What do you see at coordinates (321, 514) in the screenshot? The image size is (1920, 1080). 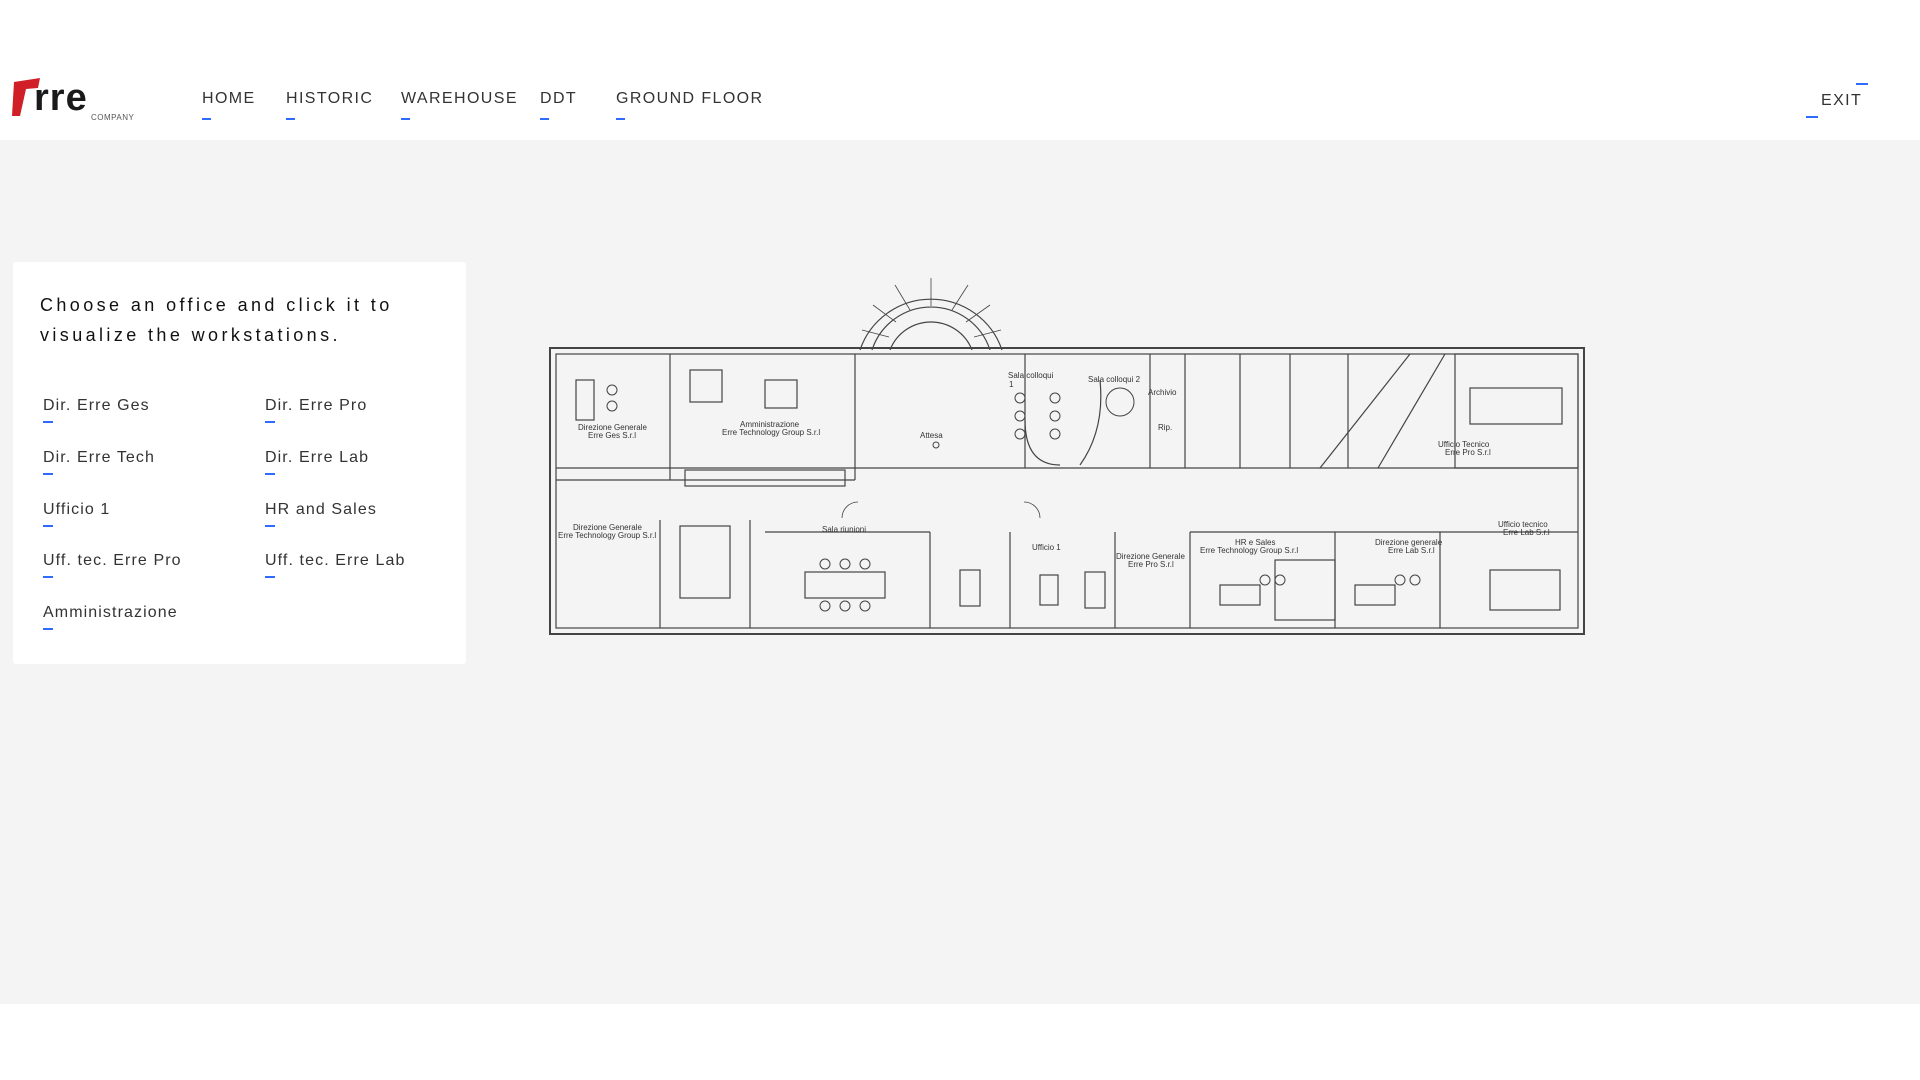 I see `office-hr-and-sales: HR and Sales` at bounding box center [321, 514].